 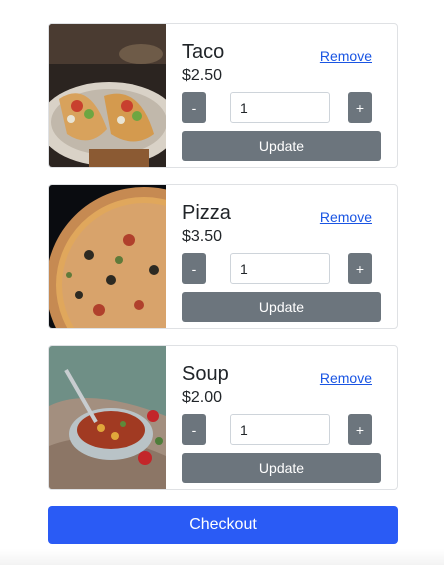 What do you see at coordinates (205, 374) in the screenshot?
I see `item-name: Soup` at bounding box center [205, 374].